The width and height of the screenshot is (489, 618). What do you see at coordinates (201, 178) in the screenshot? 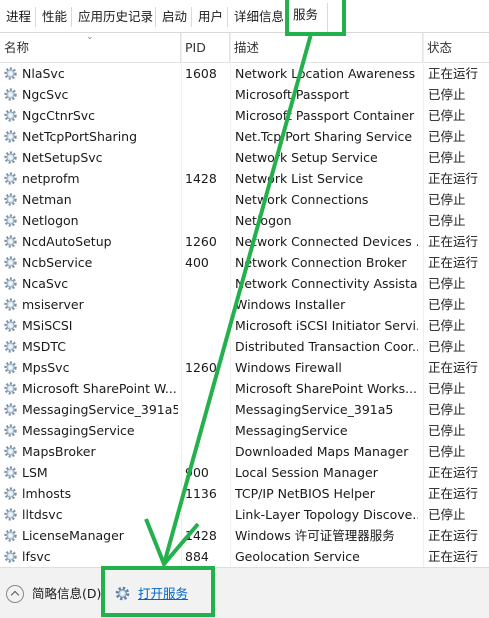
I see `service-pid: 1428` at bounding box center [201, 178].